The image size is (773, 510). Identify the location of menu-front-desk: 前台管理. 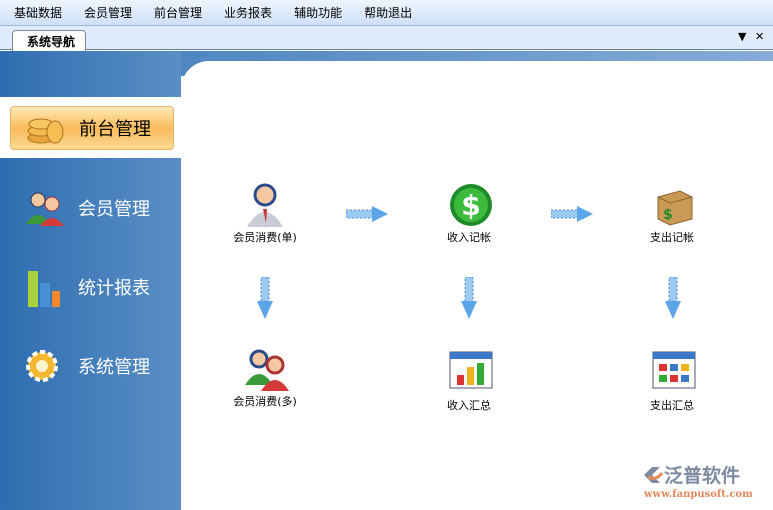
(180, 12).